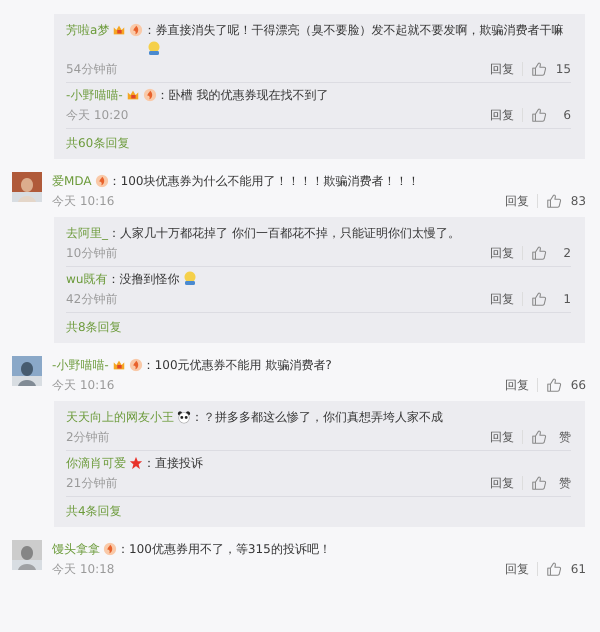  I want to click on more-replies-link: 共60条回复, so click(98, 142).